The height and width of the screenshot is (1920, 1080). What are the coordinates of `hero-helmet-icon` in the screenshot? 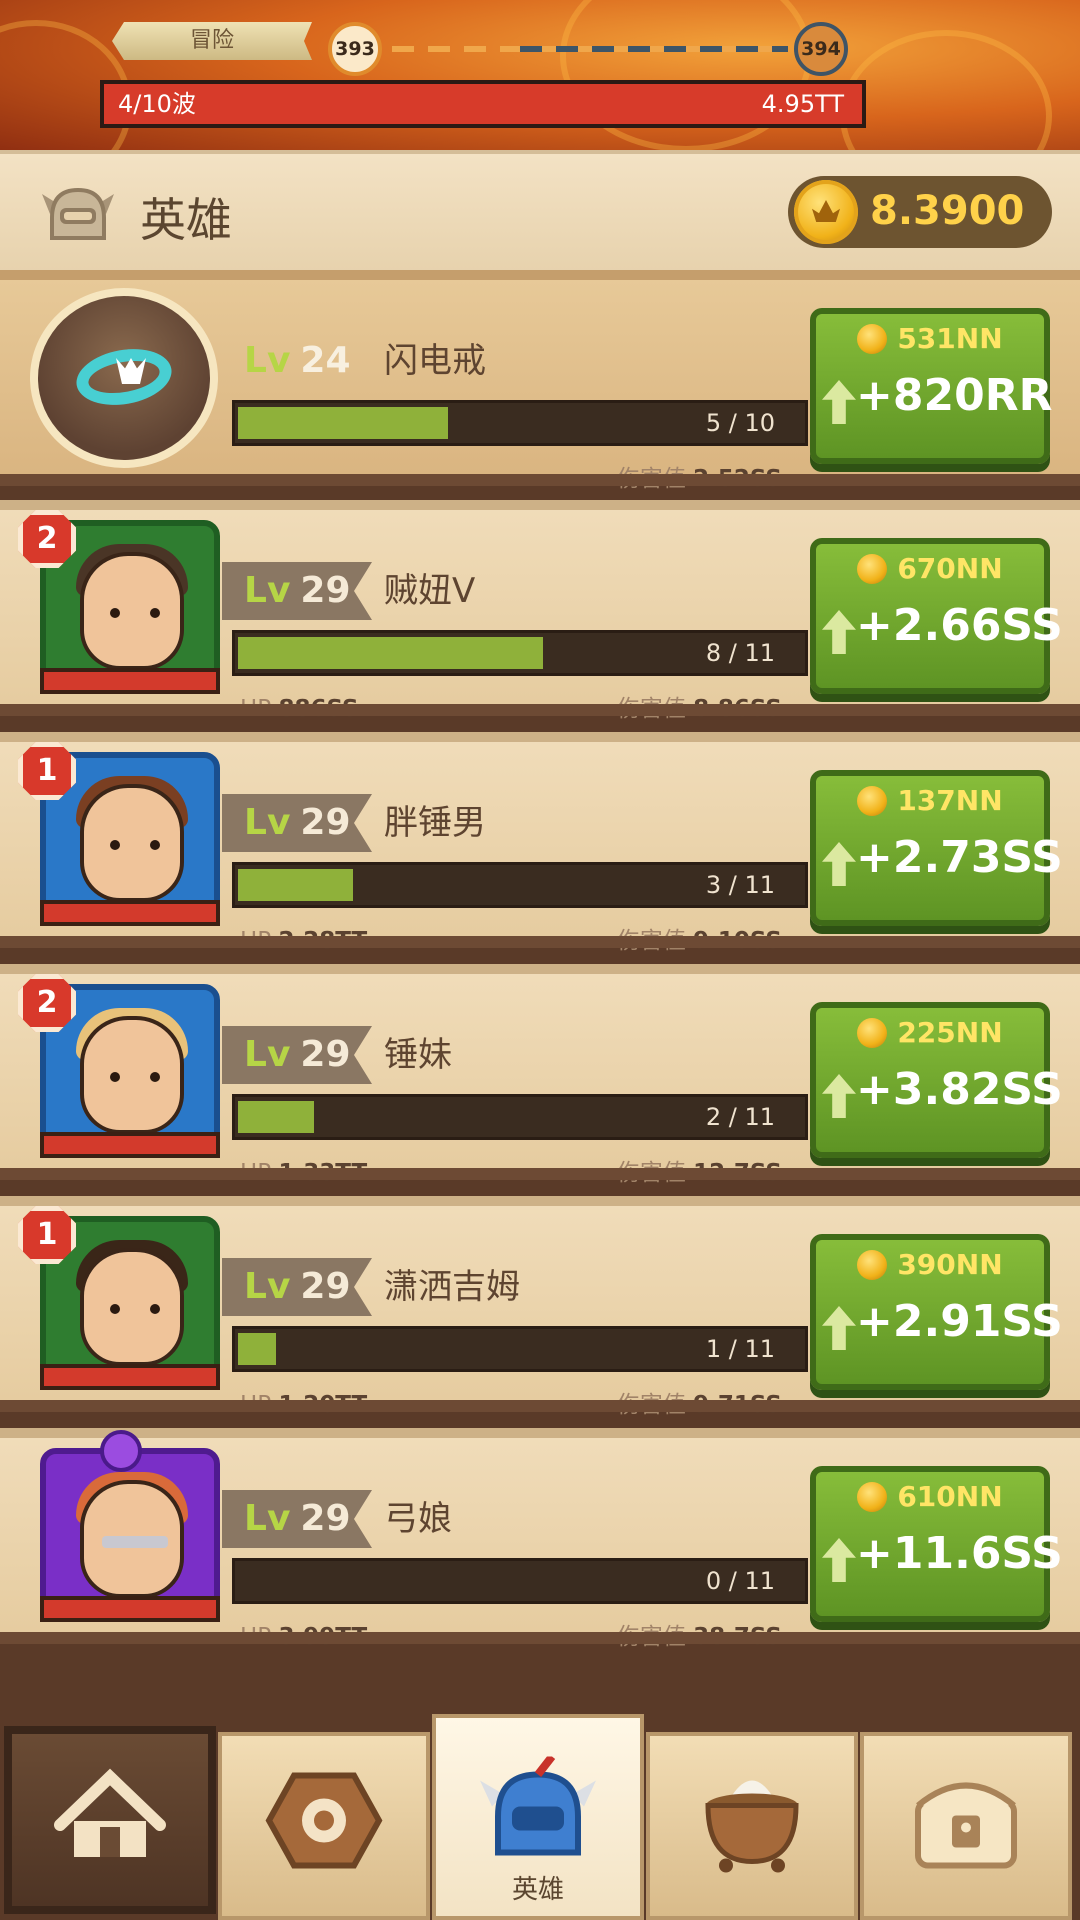 It's located at (538, 1806).